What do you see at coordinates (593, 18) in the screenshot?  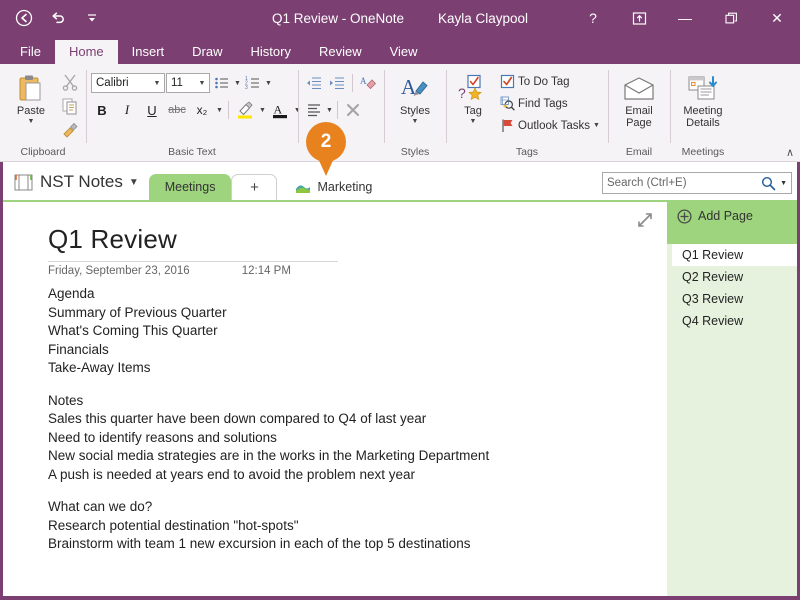 I see `help-button: ?` at bounding box center [593, 18].